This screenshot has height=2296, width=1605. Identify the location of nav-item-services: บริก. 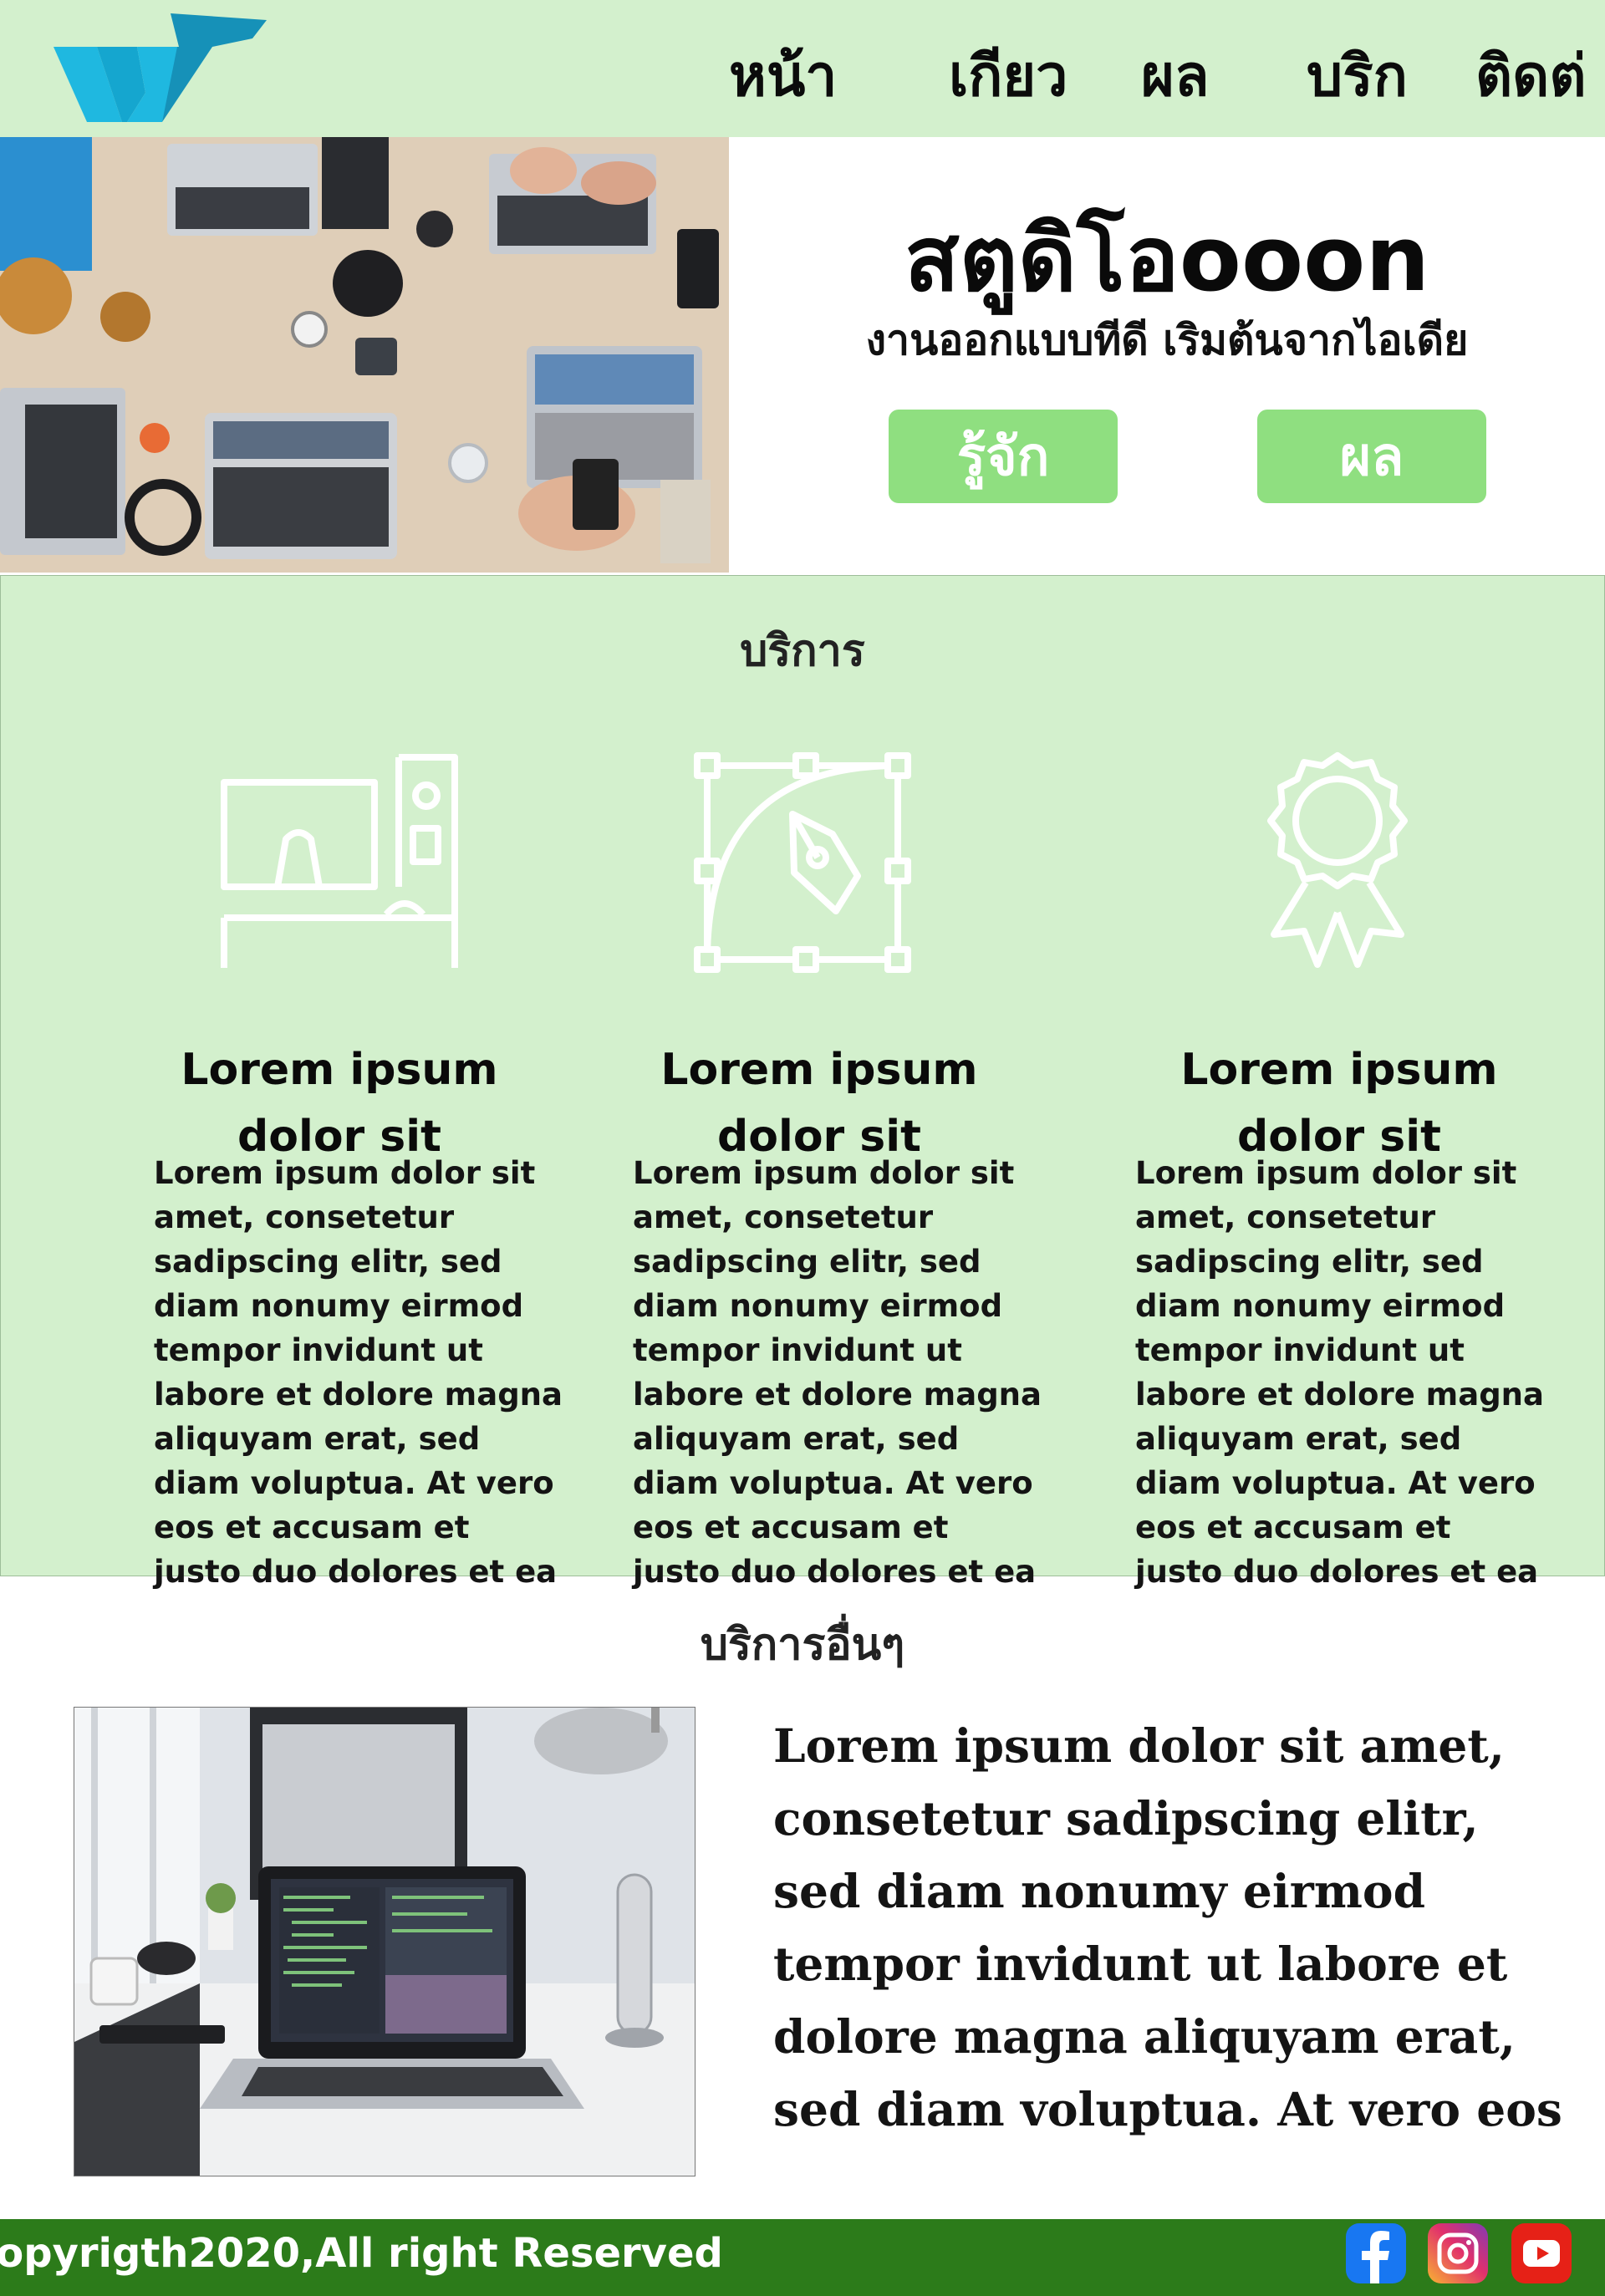
(1357, 76).